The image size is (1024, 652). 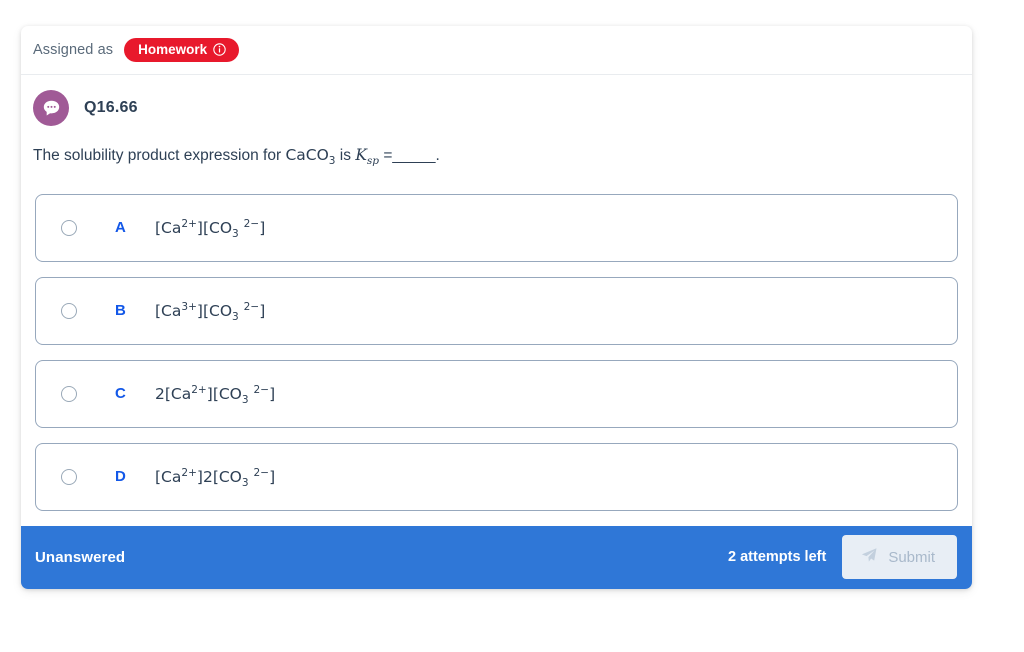 I want to click on answer-footer-bar: Unanswered 2 attempts left Submit, so click(x=496, y=557).